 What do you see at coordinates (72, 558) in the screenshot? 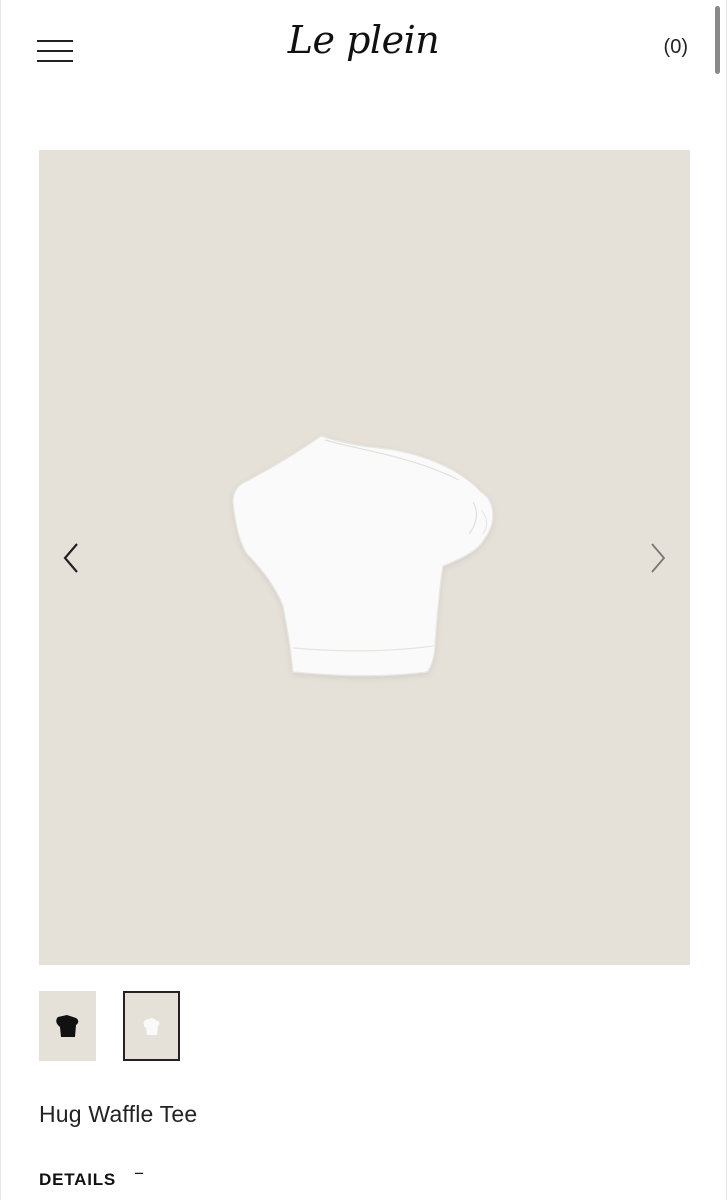
I see `chevron-left-icon` at bounding box center [72, 558].